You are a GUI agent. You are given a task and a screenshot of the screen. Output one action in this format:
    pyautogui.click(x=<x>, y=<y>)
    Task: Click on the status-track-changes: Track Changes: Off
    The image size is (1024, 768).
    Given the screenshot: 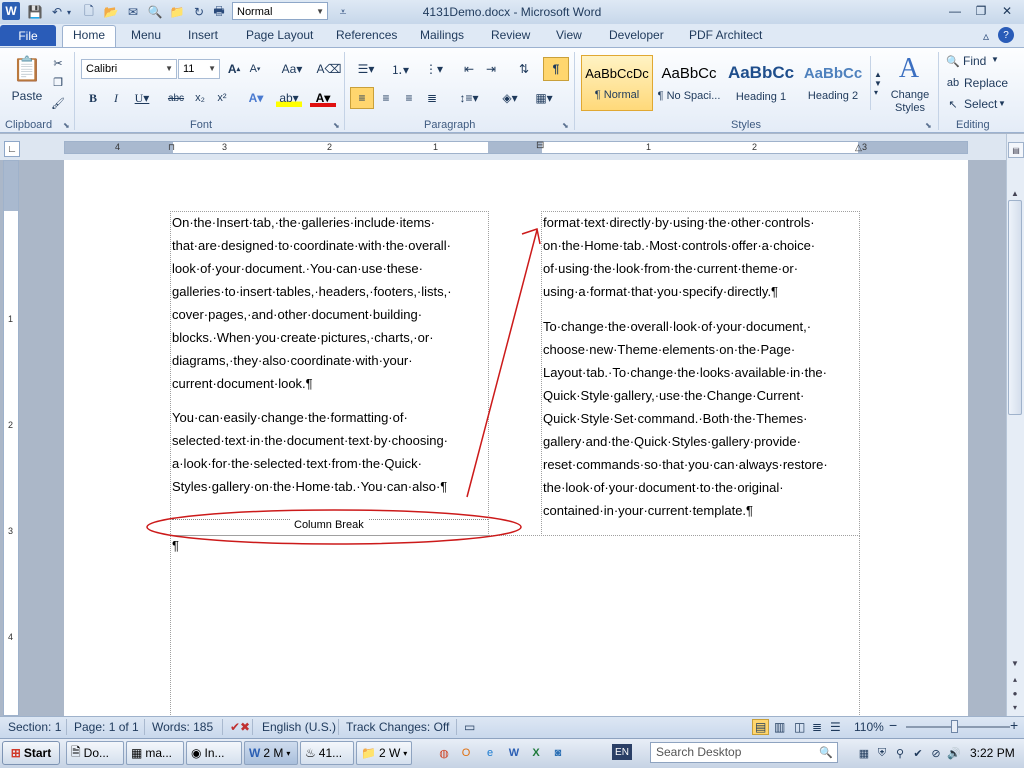 What is the action you would take?
    pyautogui.click(x=397, y=727)
    